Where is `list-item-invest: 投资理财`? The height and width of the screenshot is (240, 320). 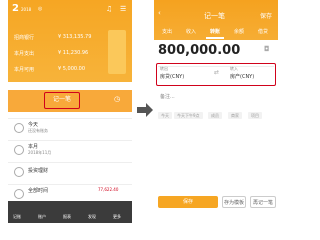 list-item-invest: 投资理财 is located at coordinates (70, 171).